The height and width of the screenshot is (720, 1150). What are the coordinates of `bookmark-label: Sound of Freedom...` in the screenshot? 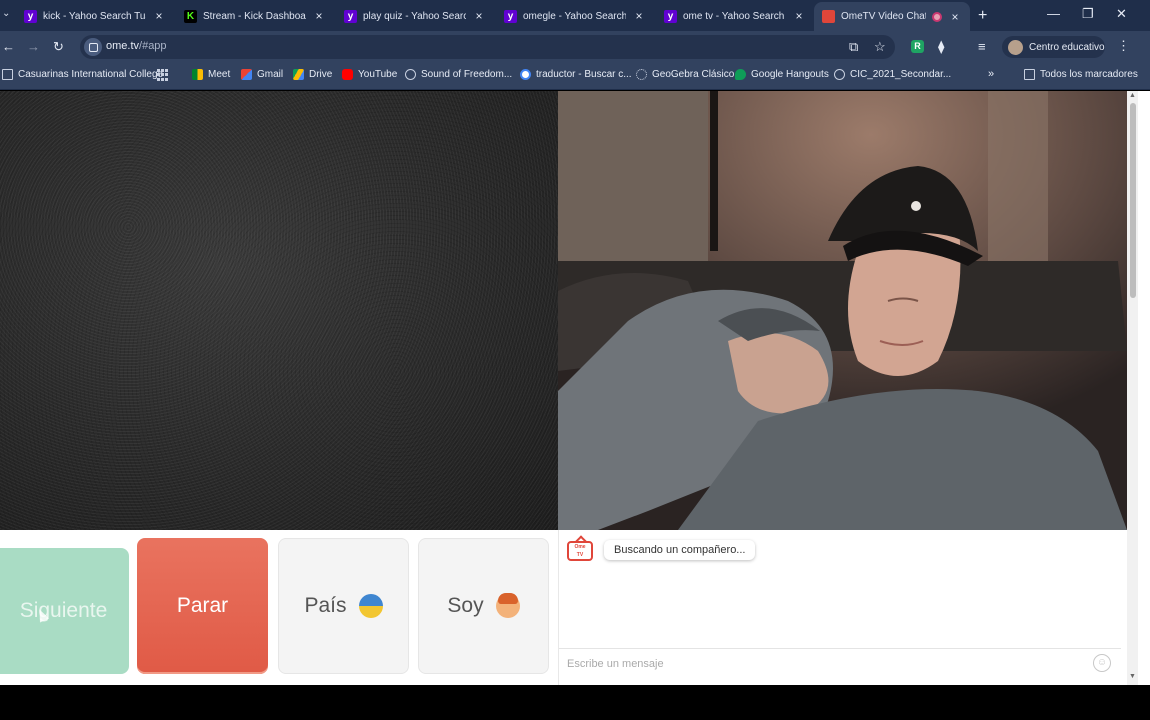 It's located at (467, 74).